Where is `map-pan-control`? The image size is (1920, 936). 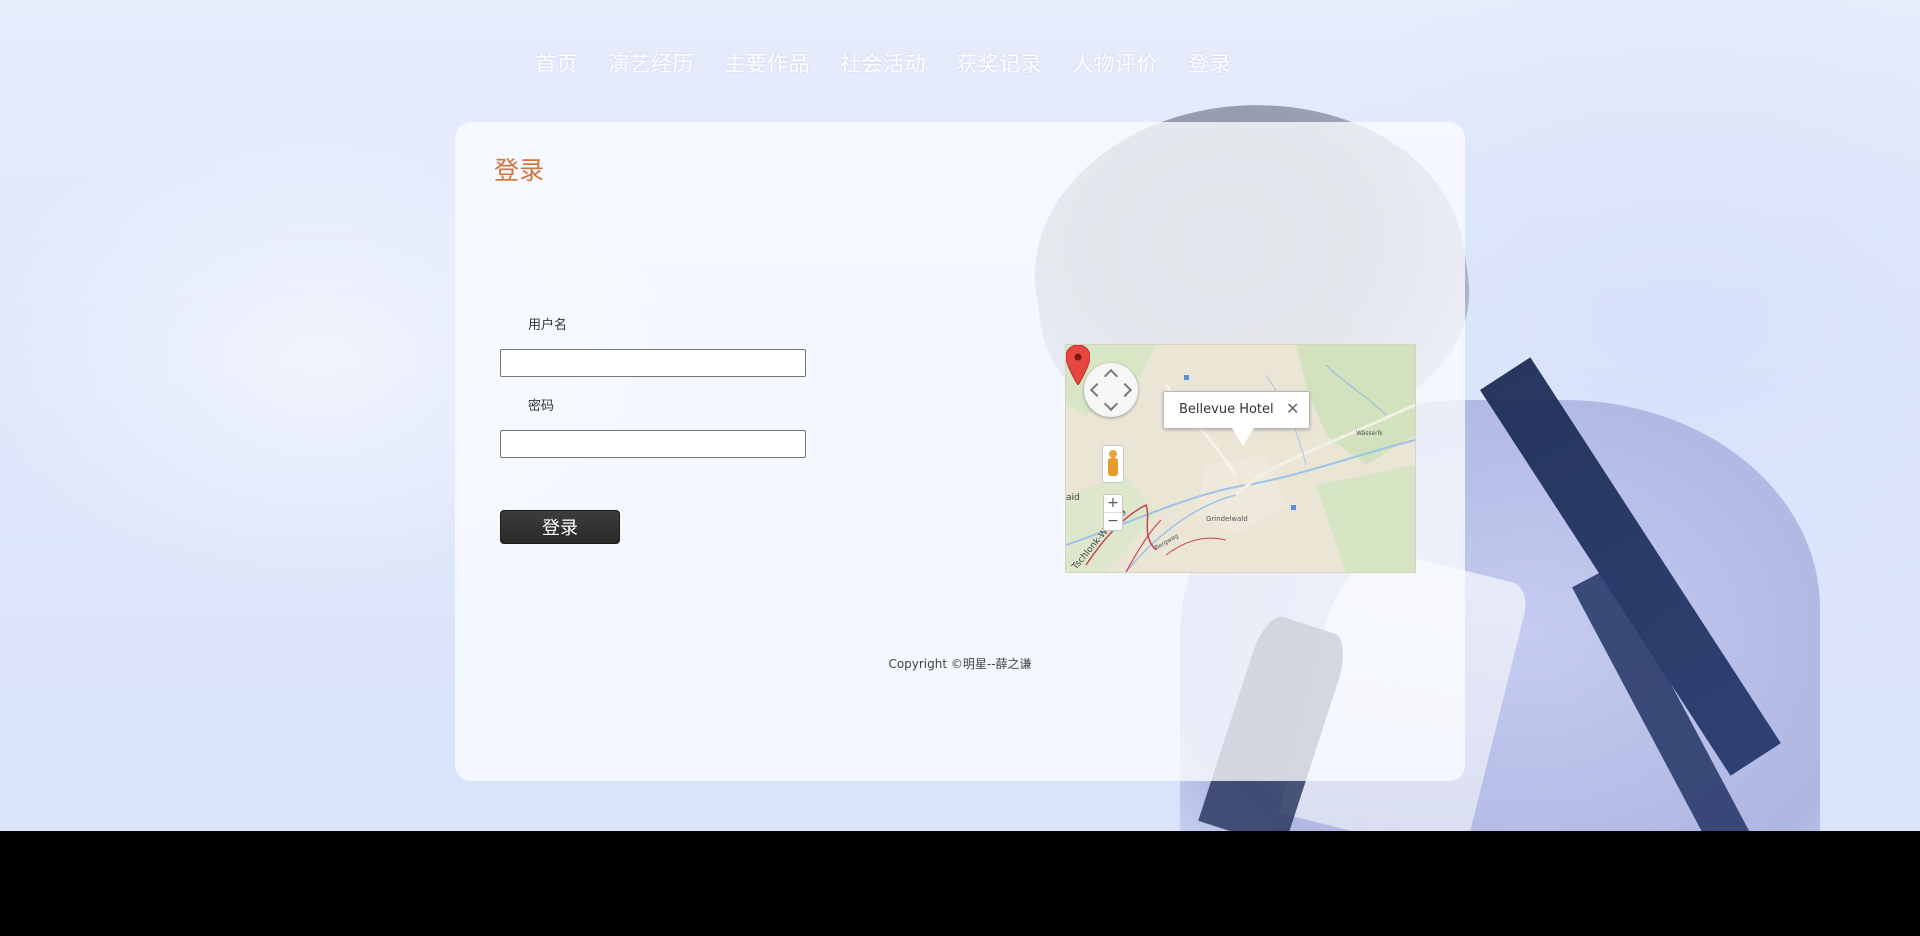
map-pan-control is located at coordinates (1111, 390).